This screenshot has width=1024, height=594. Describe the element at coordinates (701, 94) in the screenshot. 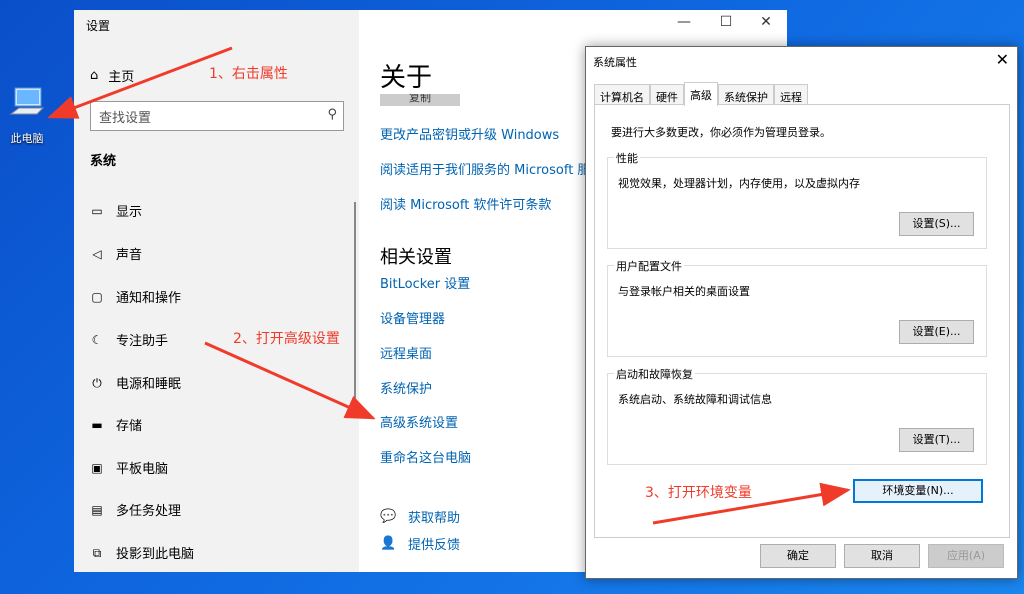

I see `tab-advanced: 高级` at that location.